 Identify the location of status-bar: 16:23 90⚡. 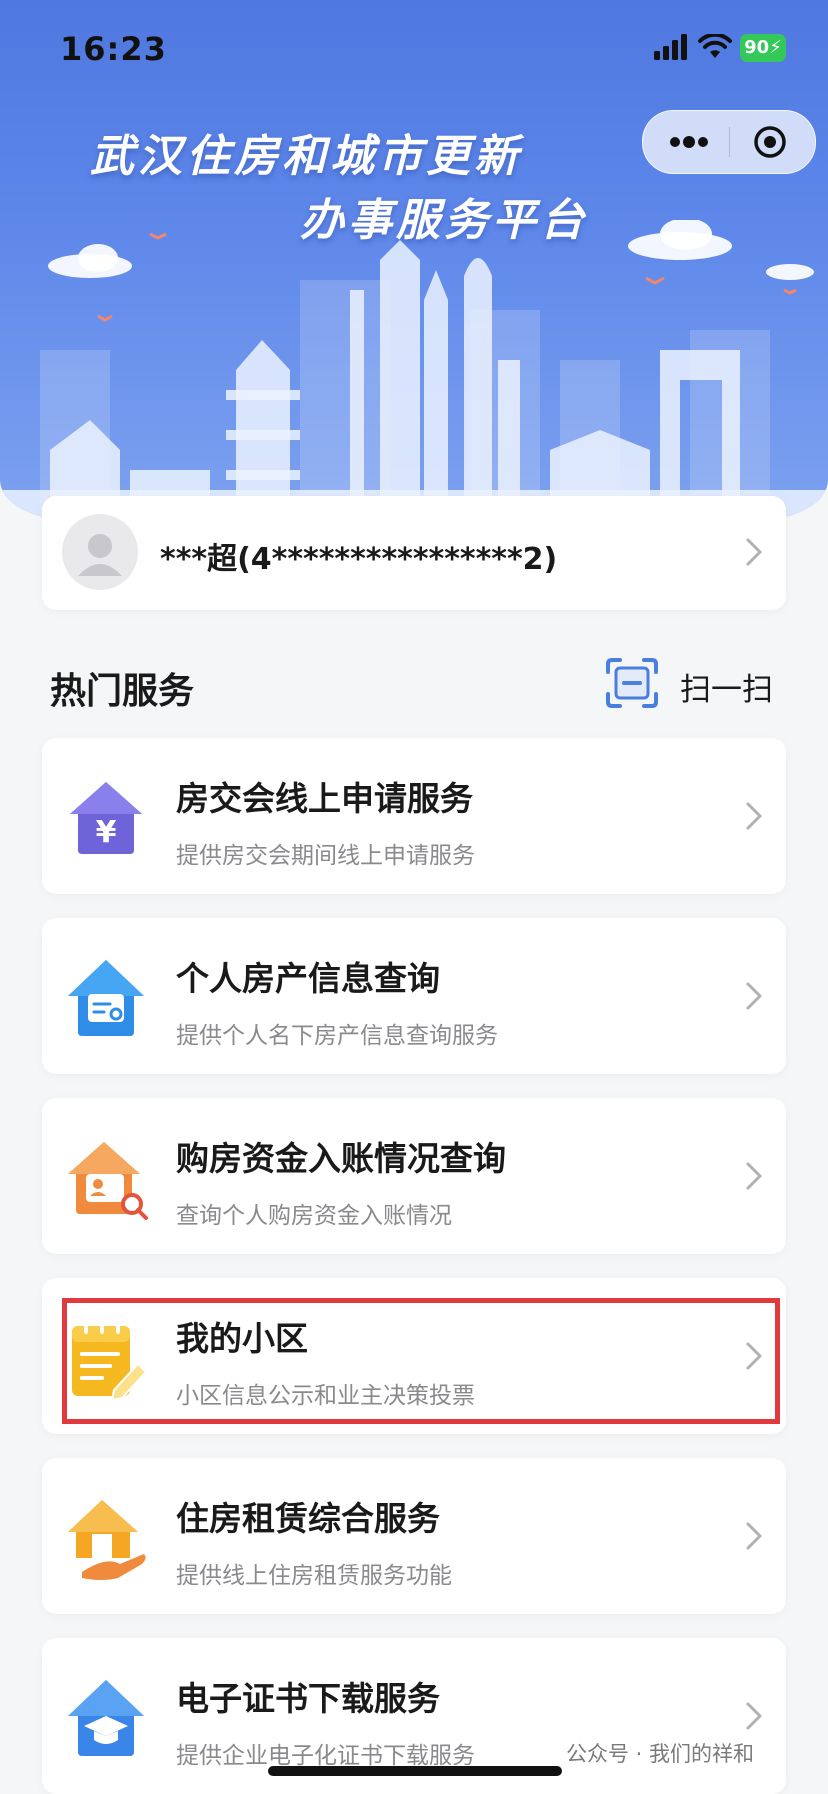
(414, 50).